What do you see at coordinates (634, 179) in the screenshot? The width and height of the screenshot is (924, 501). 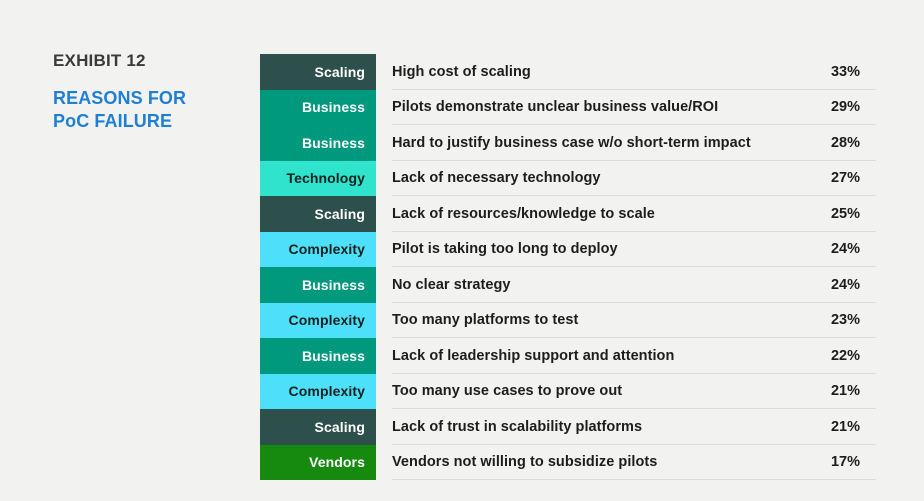 I see `table-row: Lack of necessary technology 27%` at bounding box center [634, 179].